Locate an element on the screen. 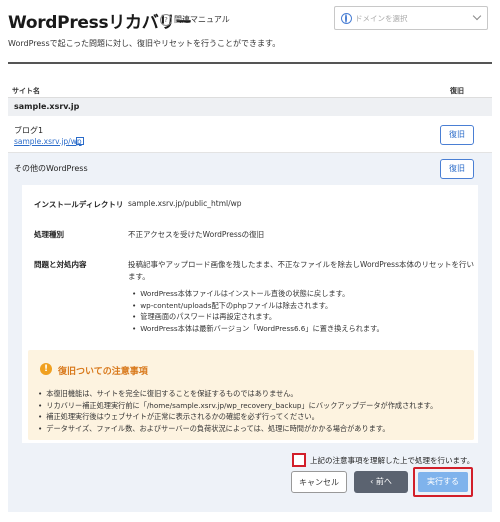 The height and width of the screenshot is (522, 500). site-url-link: sample.xsrv.jp/wp is located at coordinates (48, 141).